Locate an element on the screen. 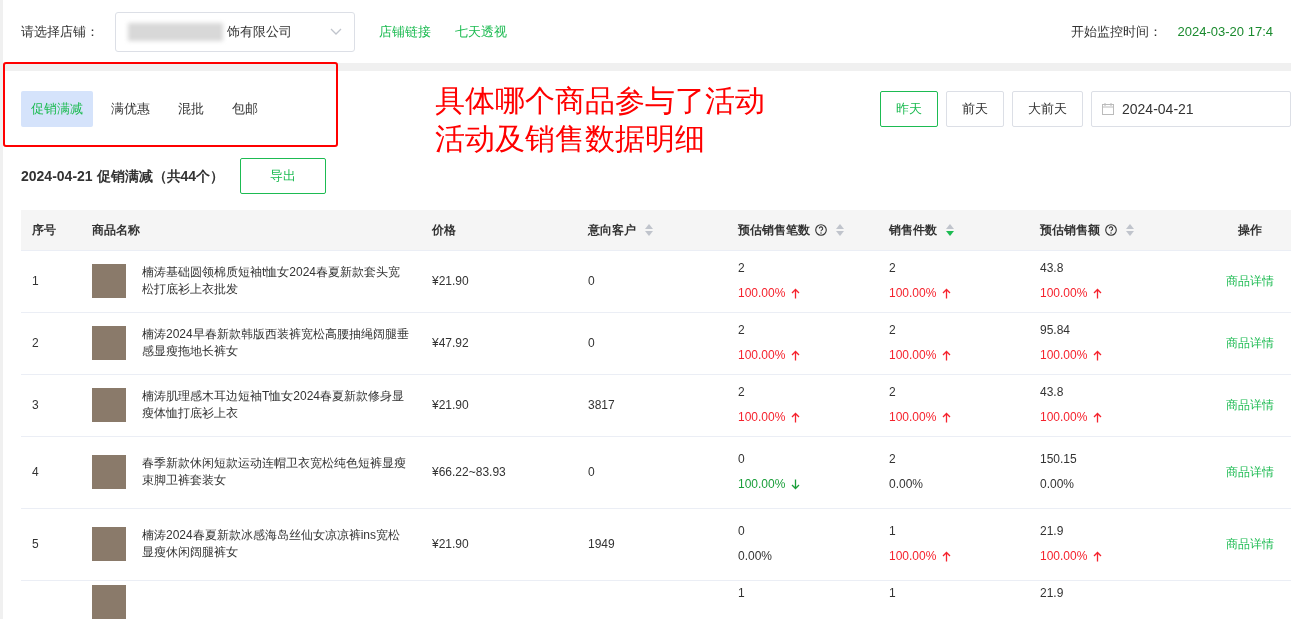  export-button: 导出 is located at coordinates (283, 176).